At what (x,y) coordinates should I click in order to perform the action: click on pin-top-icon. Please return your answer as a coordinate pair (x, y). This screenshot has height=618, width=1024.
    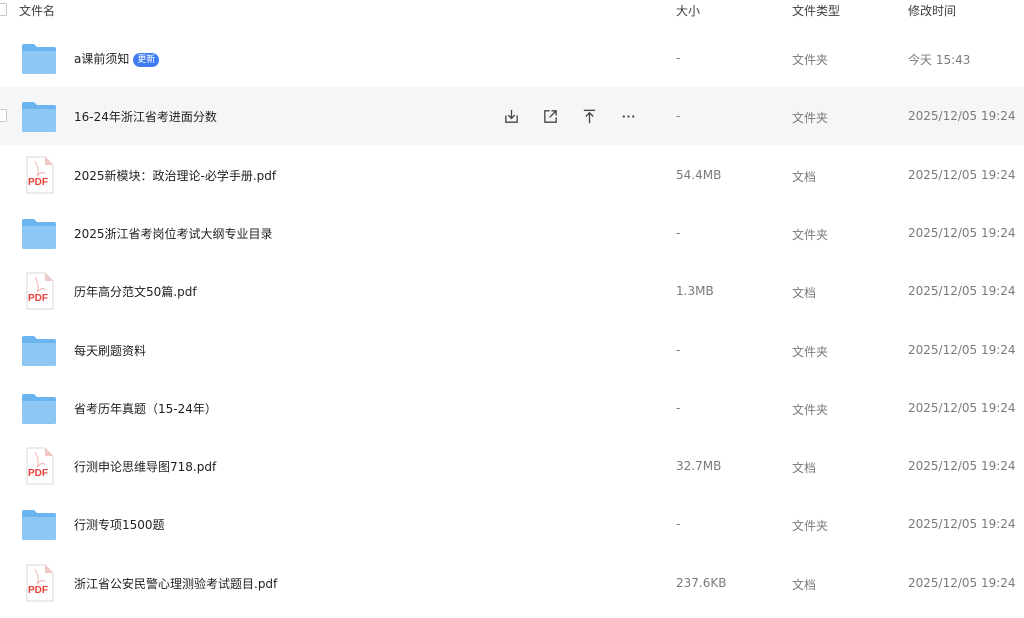
    Looking at the image, I should click on (589, 116).